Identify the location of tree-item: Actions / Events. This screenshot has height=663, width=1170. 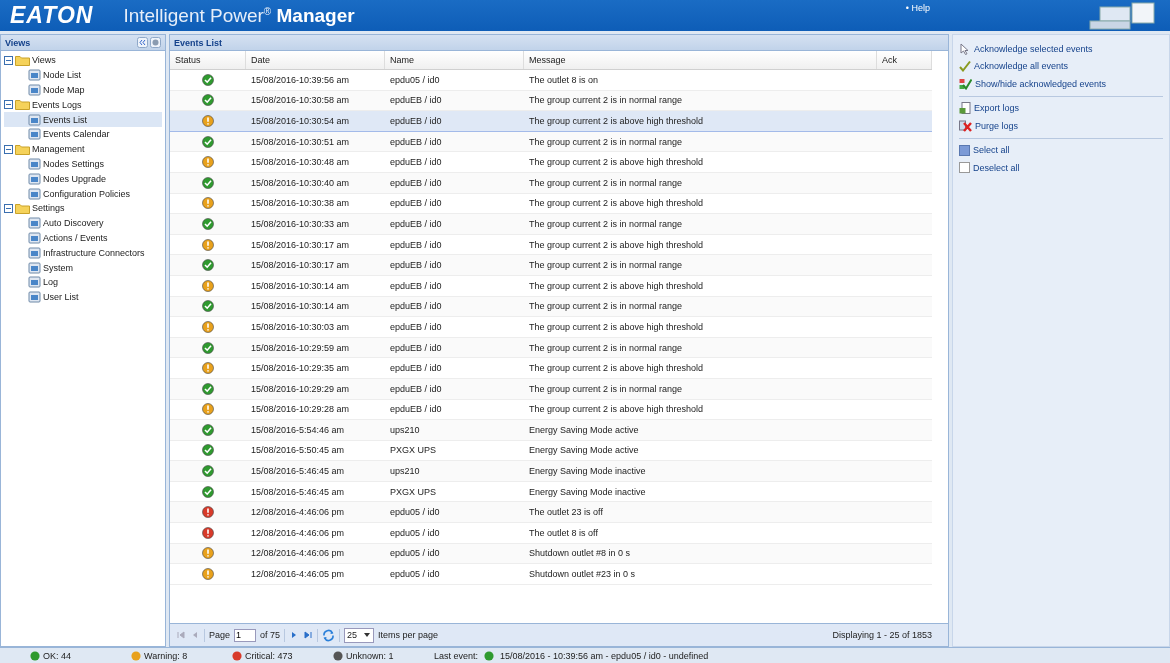
(83, 238).